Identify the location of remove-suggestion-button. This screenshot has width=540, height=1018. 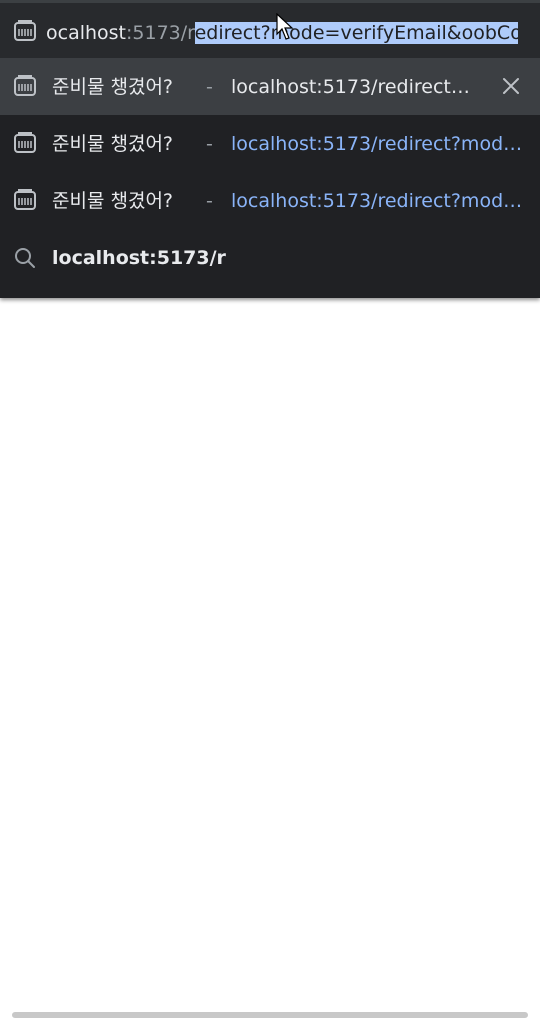
(511, 86).